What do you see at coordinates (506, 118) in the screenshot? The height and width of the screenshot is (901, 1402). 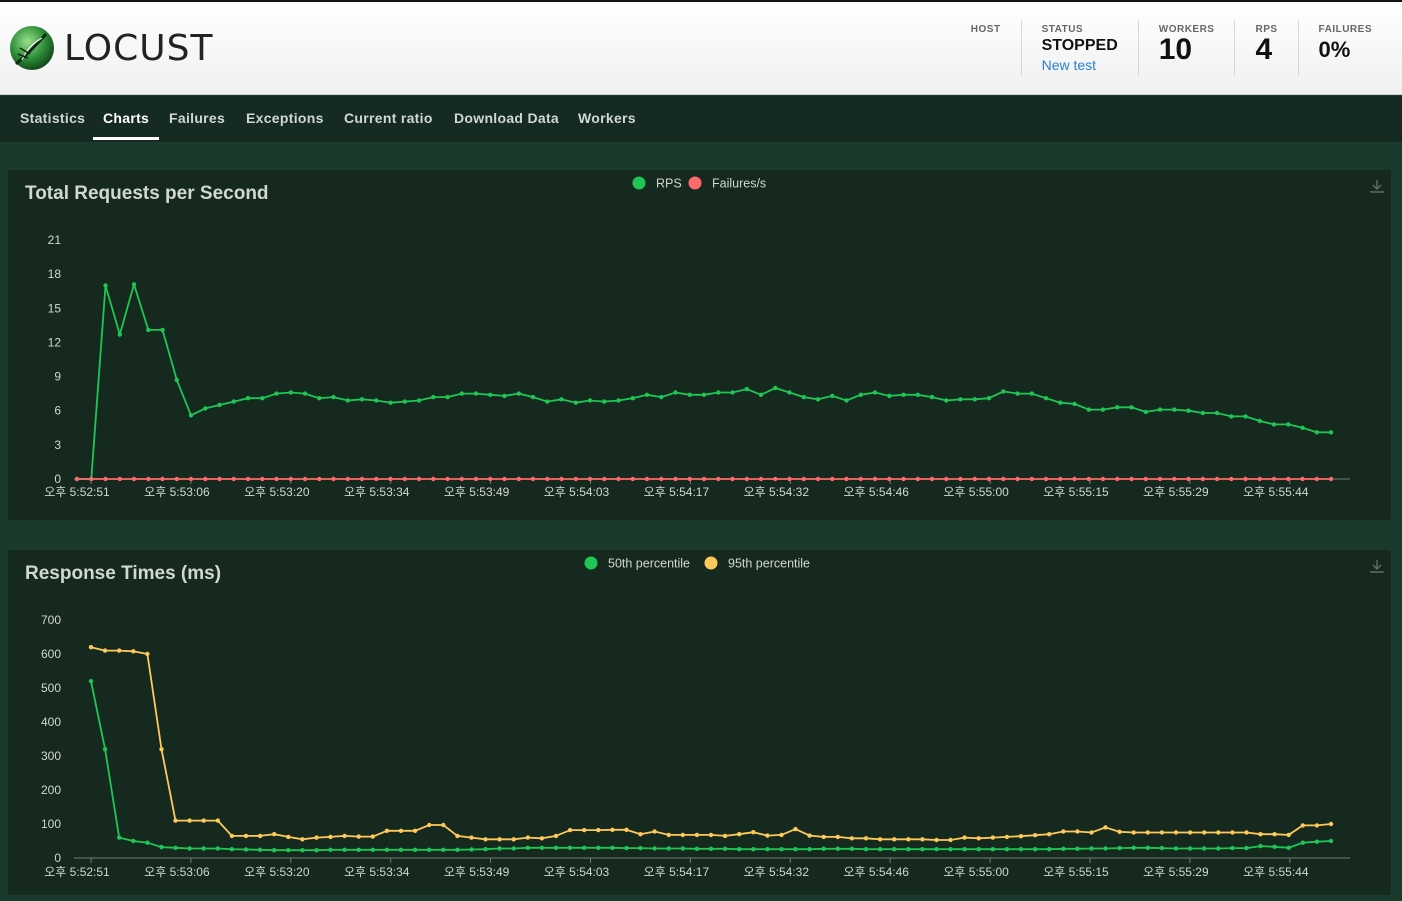 I see `tab-download-data: Download Data` at bounding box center [506, 118].